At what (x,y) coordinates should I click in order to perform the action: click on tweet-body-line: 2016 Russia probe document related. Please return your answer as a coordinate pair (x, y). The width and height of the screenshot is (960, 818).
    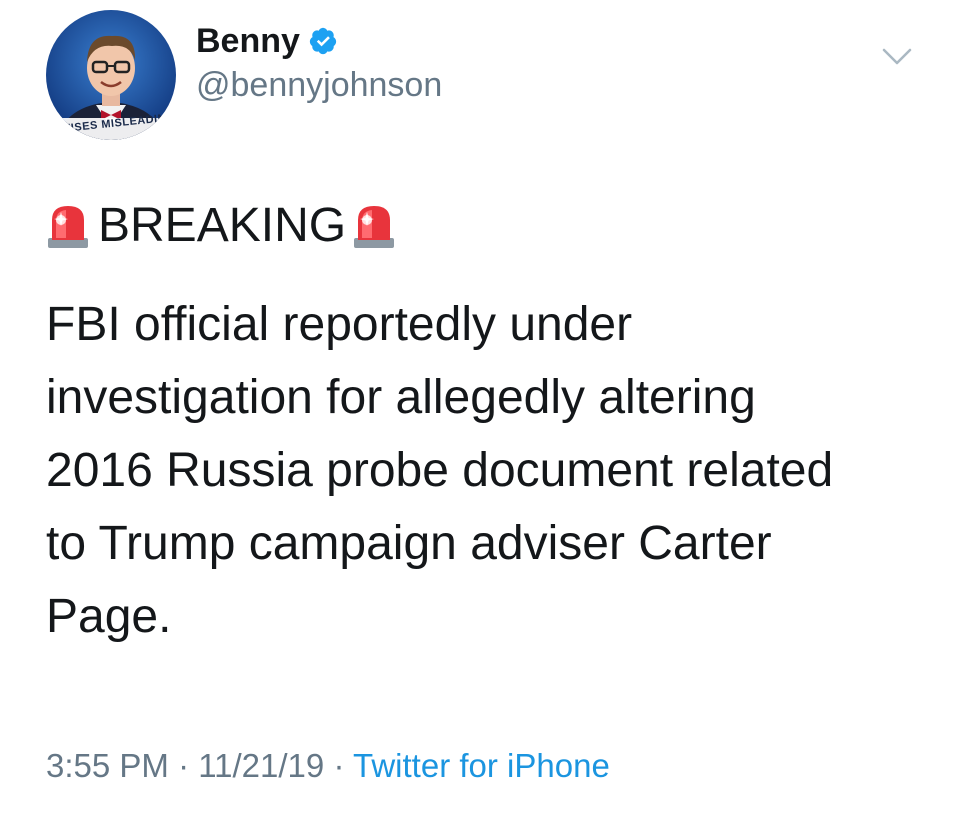
    Looking at the image, I should click on (440, 470).